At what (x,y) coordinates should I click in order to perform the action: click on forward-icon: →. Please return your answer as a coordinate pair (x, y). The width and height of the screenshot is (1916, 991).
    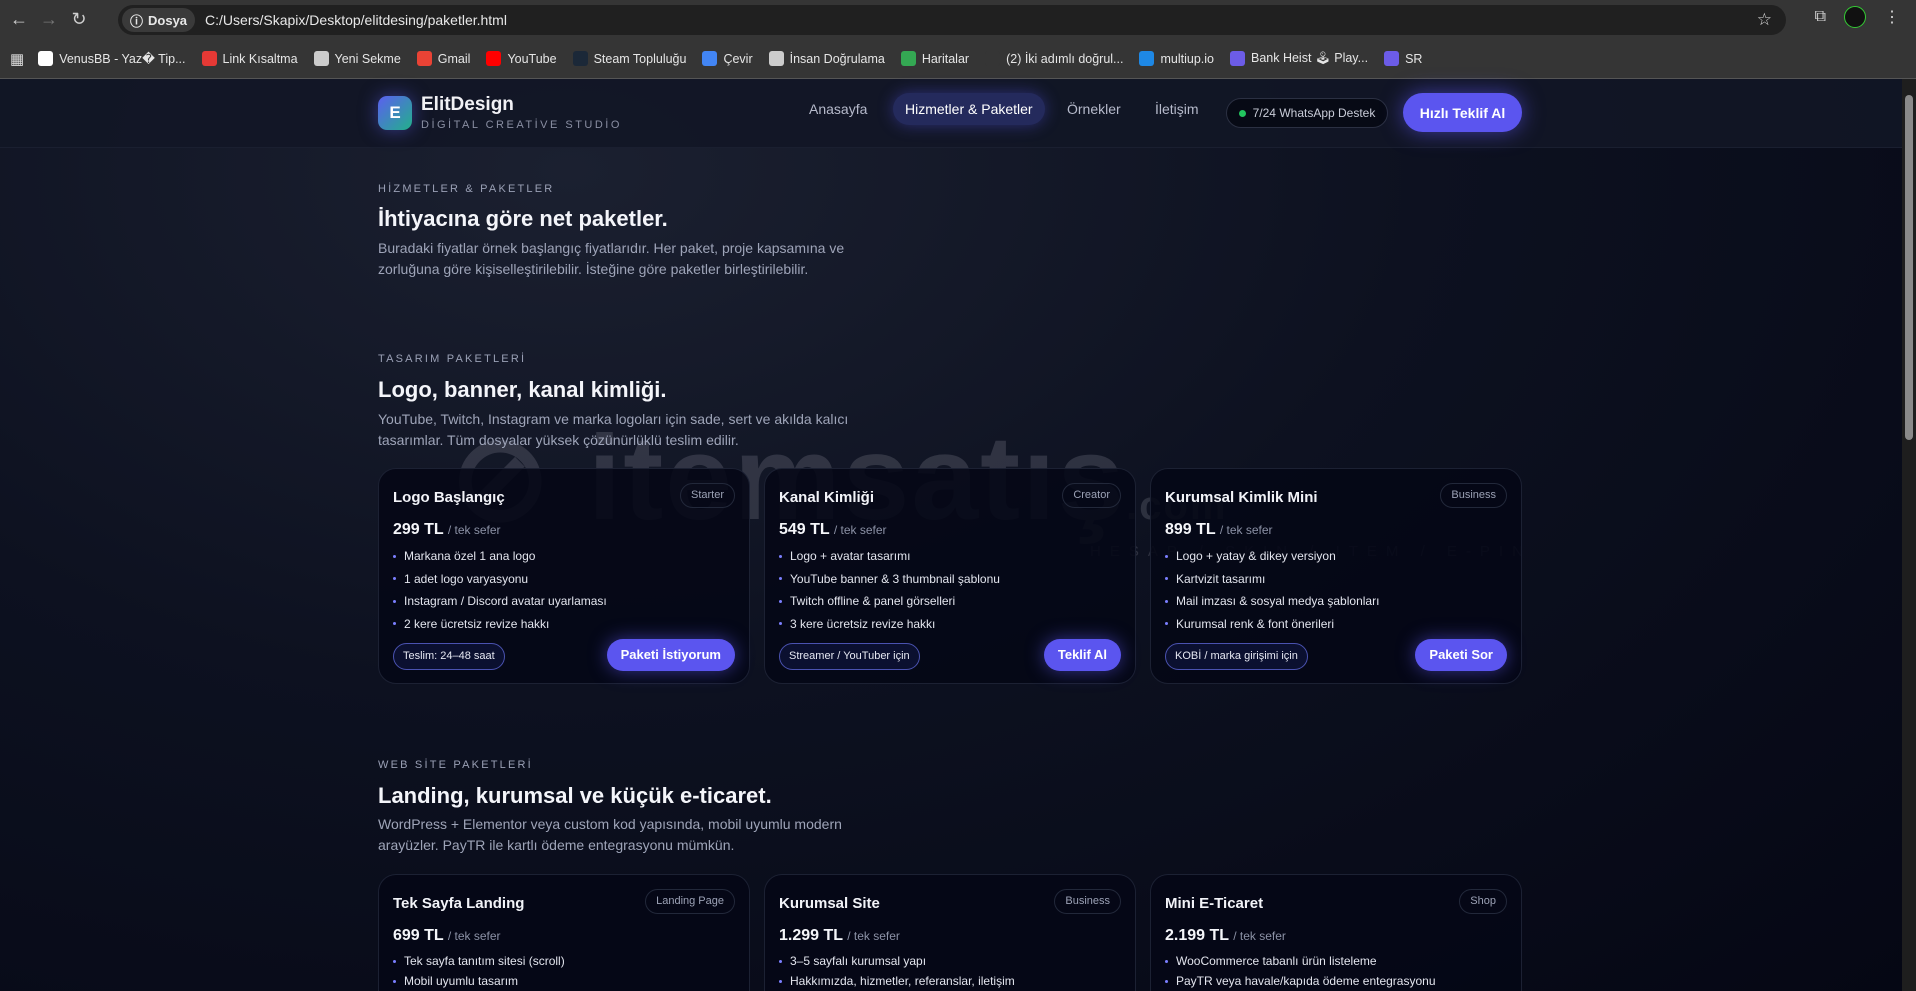
    Looking at the image, I should click on (49, 19).